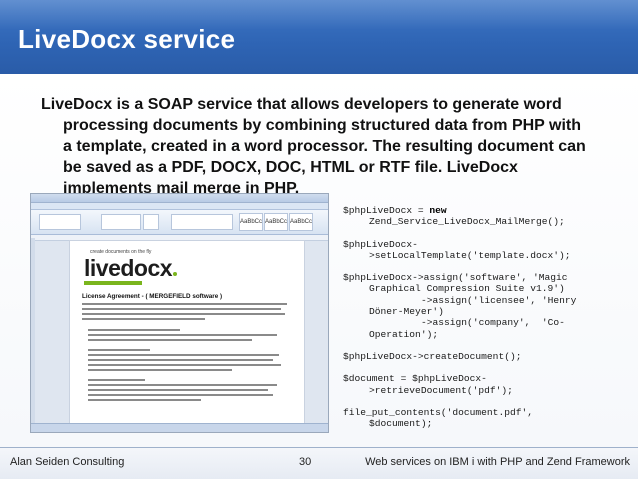 This screenshot has width=638, height=479. I want to click on footer-page-number: 30, so click(305, 462).